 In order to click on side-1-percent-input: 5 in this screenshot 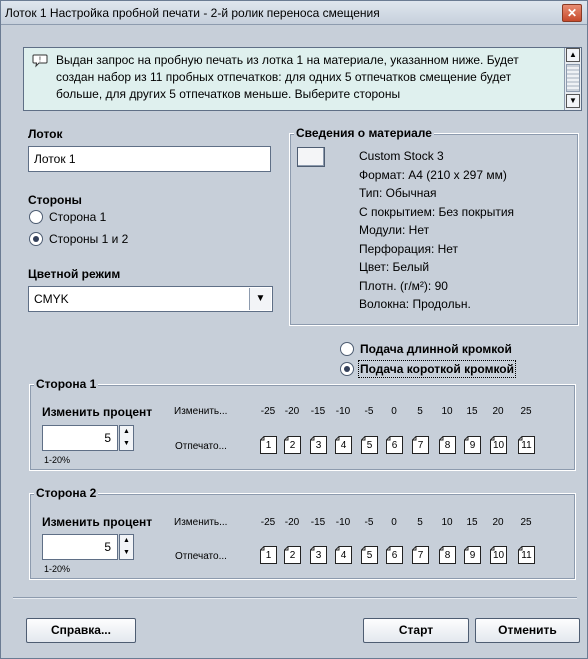, I will do `click(80, 438)`.